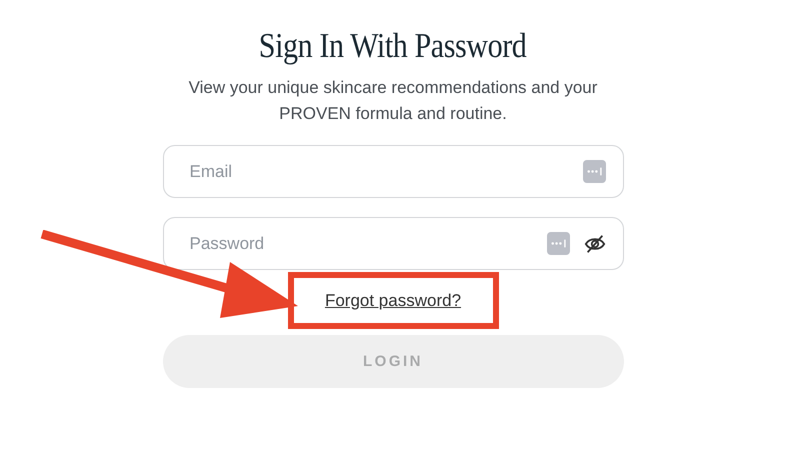 The height and width of the screenshot is (464, 786). I want to click on subtitle: View your unique skincare recommendations and your PROVEN formula and routine., so click(393, 101).